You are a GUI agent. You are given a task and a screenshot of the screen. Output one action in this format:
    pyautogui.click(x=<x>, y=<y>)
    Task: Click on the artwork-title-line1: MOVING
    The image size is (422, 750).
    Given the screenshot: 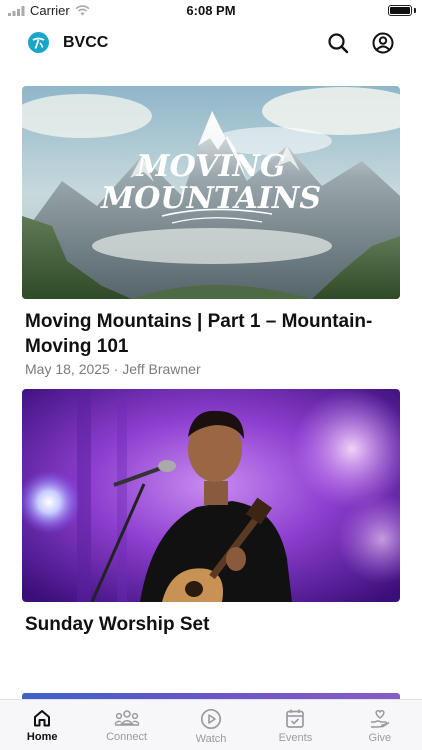 What is the action you would take?
    pyautogui.click(x=210, y=166)
    